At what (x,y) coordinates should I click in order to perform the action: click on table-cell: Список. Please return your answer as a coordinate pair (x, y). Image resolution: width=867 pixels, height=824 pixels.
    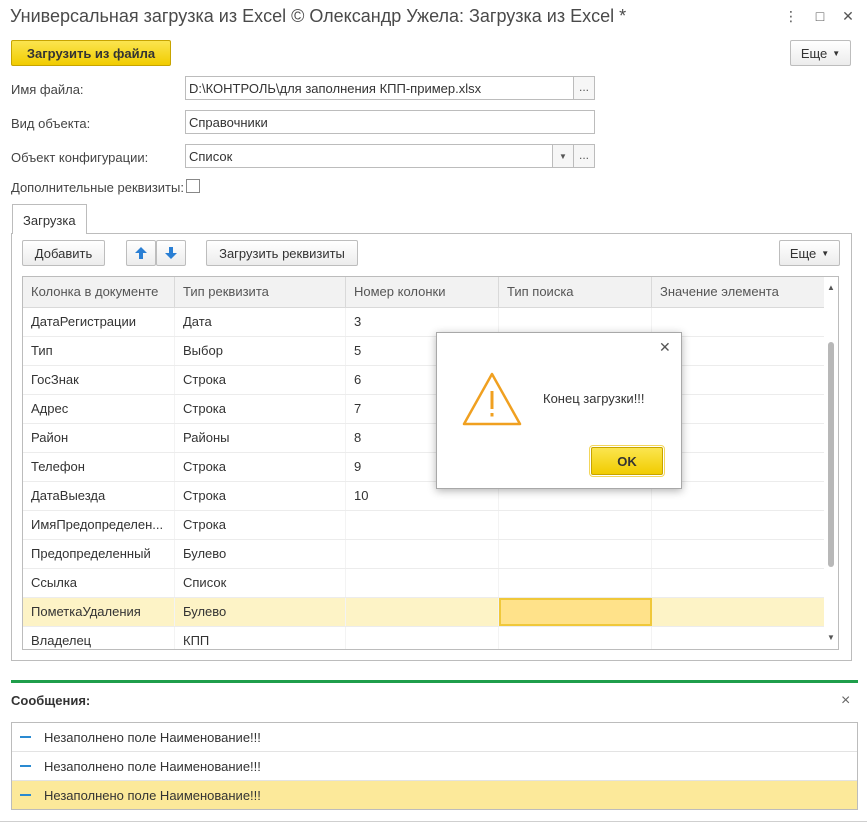
    Looking at the image, I should click on (260, 583).